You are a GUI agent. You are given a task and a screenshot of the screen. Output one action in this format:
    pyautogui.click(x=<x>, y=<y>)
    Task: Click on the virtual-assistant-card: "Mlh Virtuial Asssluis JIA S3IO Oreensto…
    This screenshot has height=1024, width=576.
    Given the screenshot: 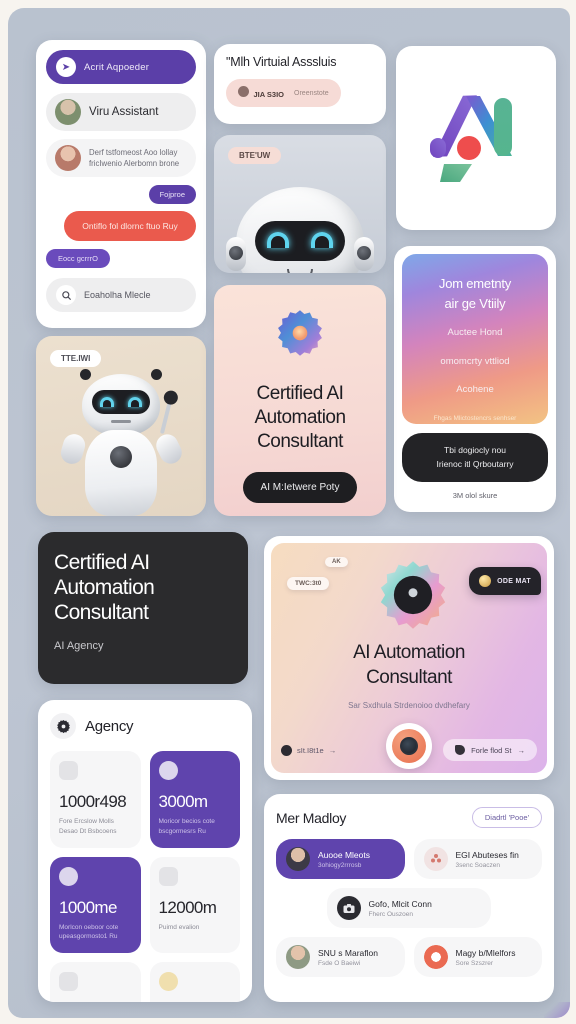 What is the action you would take?
    pyautogui.click(x=300, y=84)
    